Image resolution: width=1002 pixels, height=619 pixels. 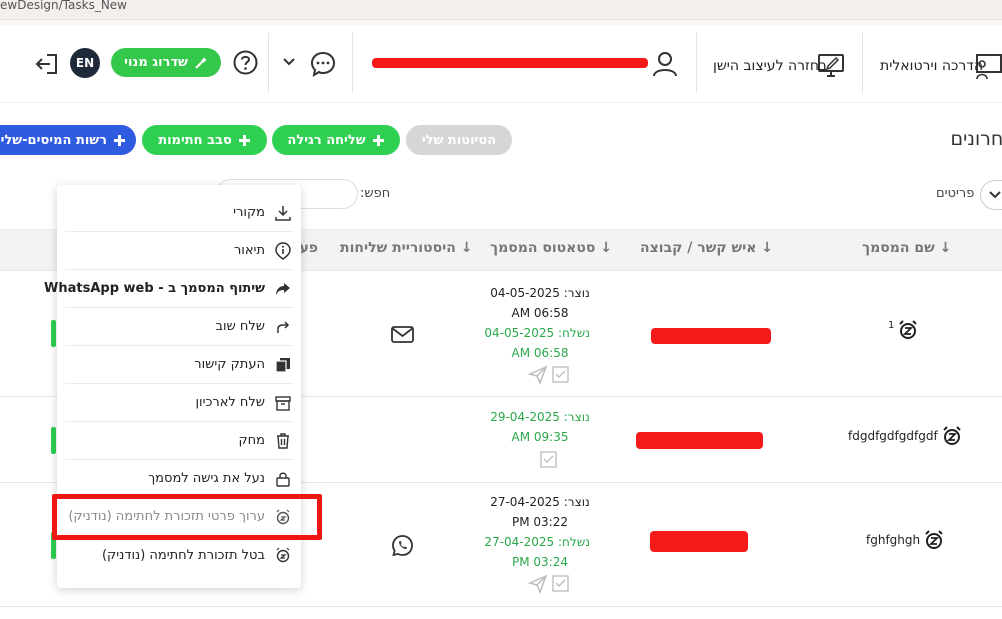 I want to click on regular-send-button: שליחה רגילה, so click(x=336, y=140).